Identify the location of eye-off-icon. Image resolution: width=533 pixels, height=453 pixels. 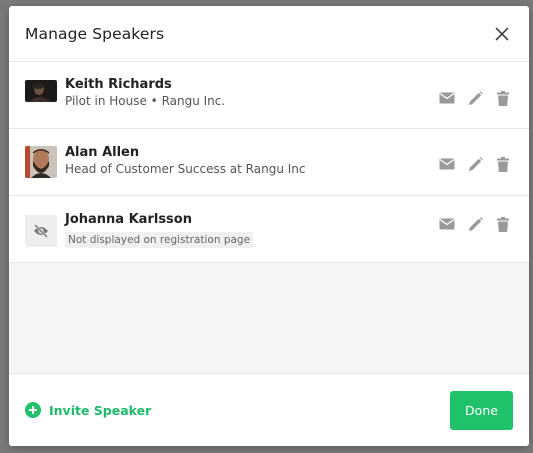
(41, 231).